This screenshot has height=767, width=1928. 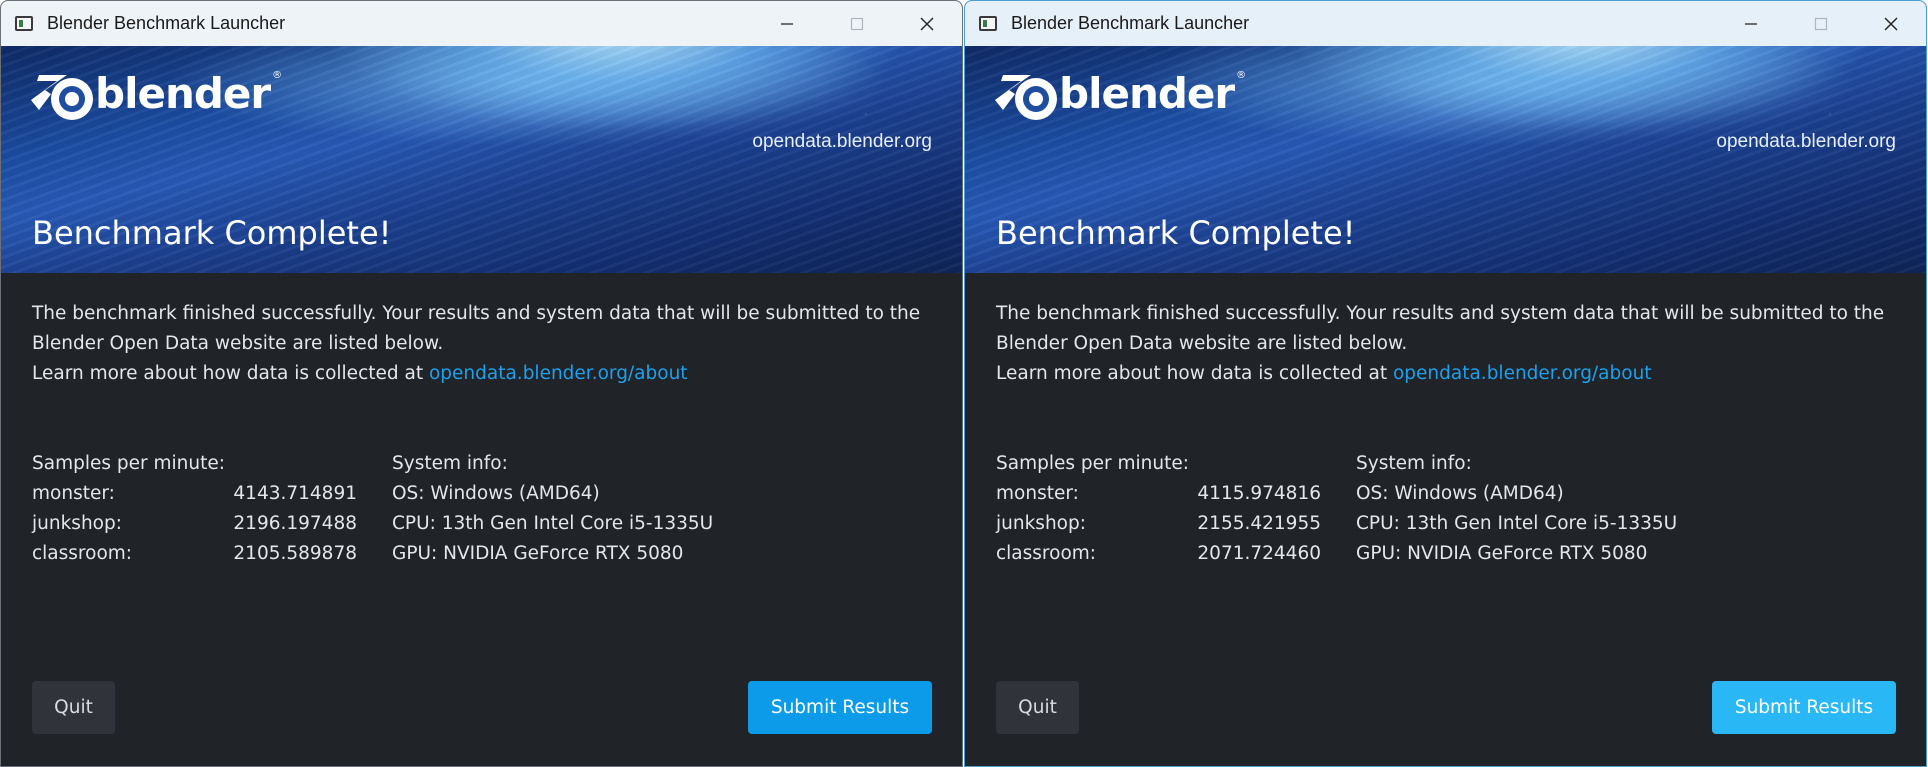 What do you see at coordinates (295, 493) in the screenshot?
I see `scene-score: 4143.714891` at bounding box center [295, 493].